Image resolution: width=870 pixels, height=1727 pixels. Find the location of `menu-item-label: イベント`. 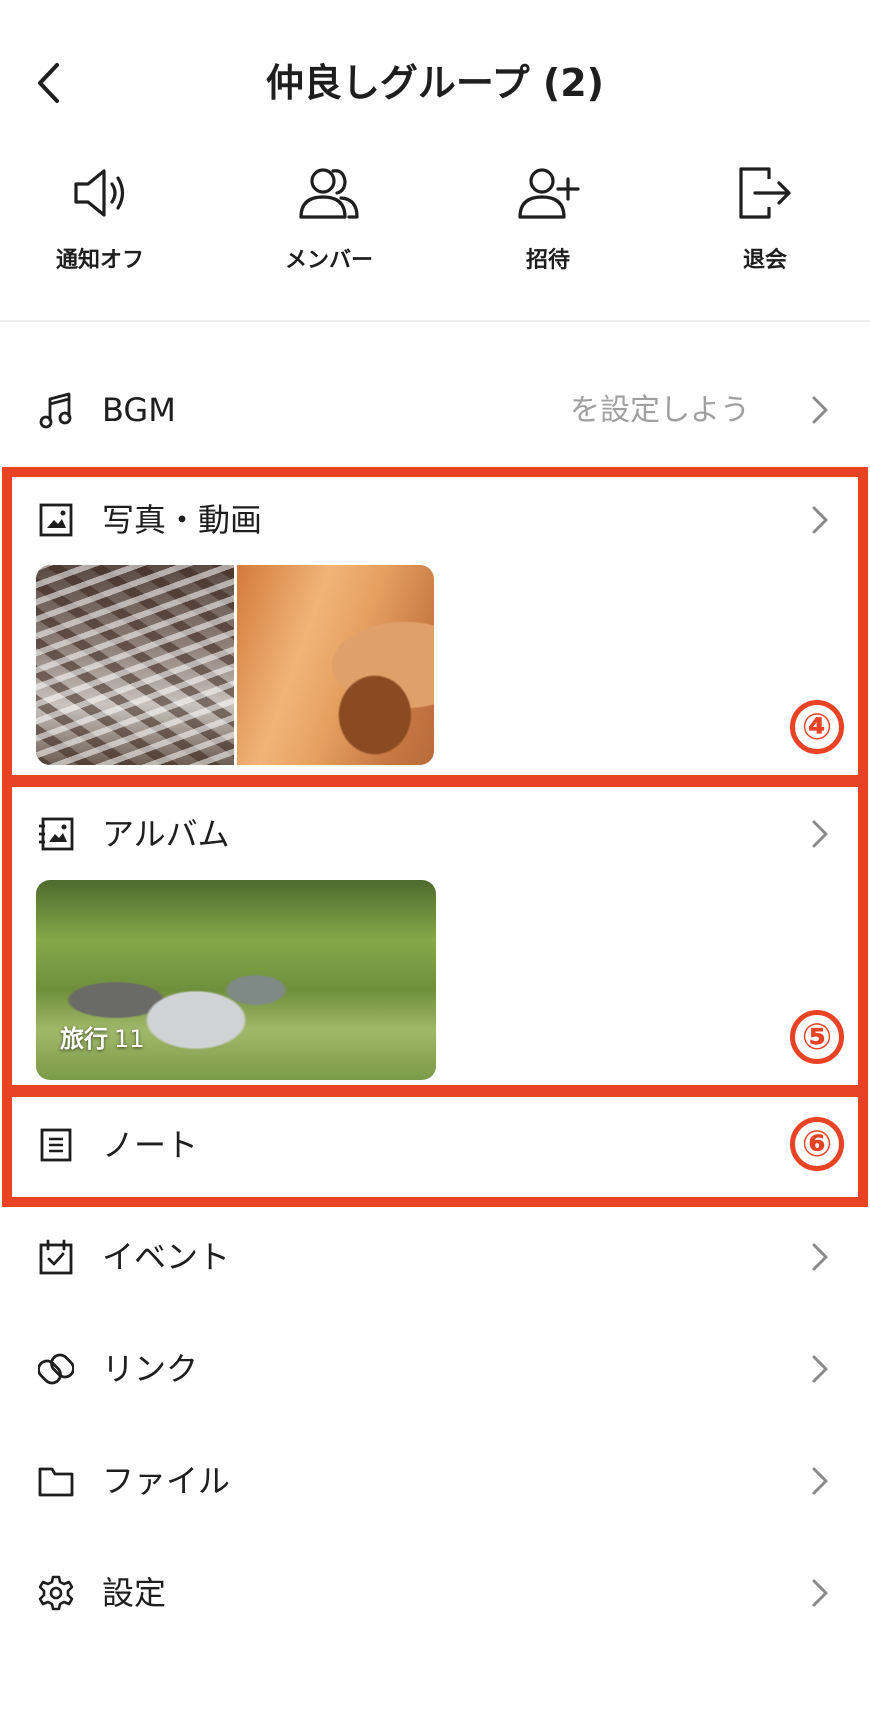

menu-item-label: イベント is located at coordinates (166, 1257).